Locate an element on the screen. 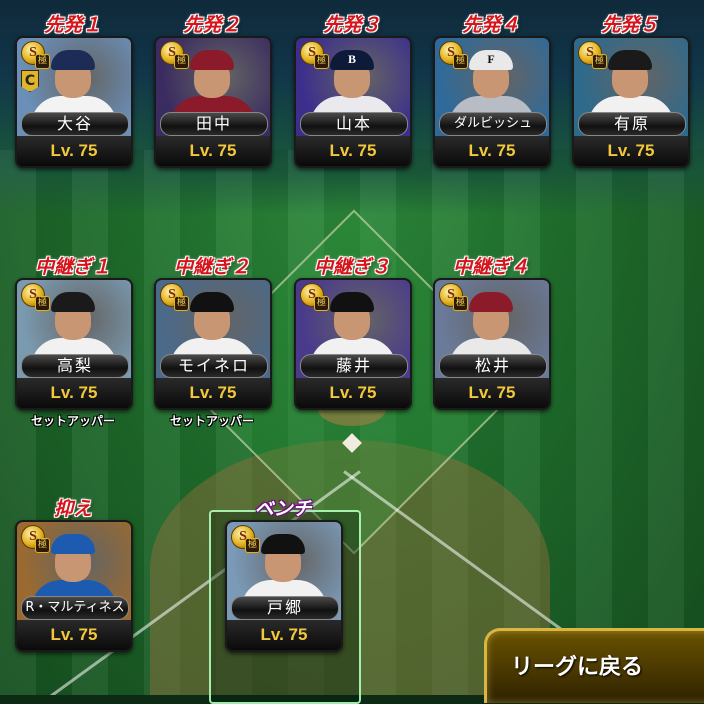 The width and height of the screenshot is (704, 704). player-name: モイネロ is located at coordinates (214, 366).